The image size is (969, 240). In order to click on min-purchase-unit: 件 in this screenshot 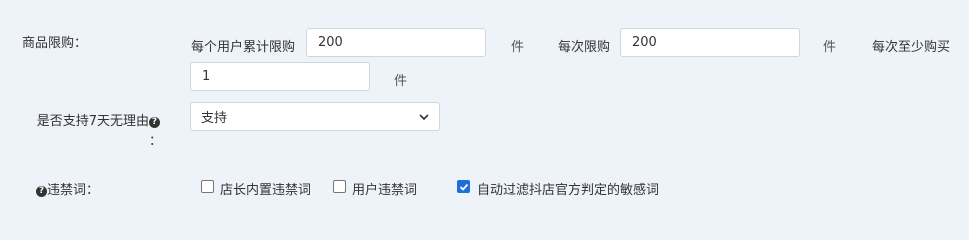, I will do `click(401, 81)`.